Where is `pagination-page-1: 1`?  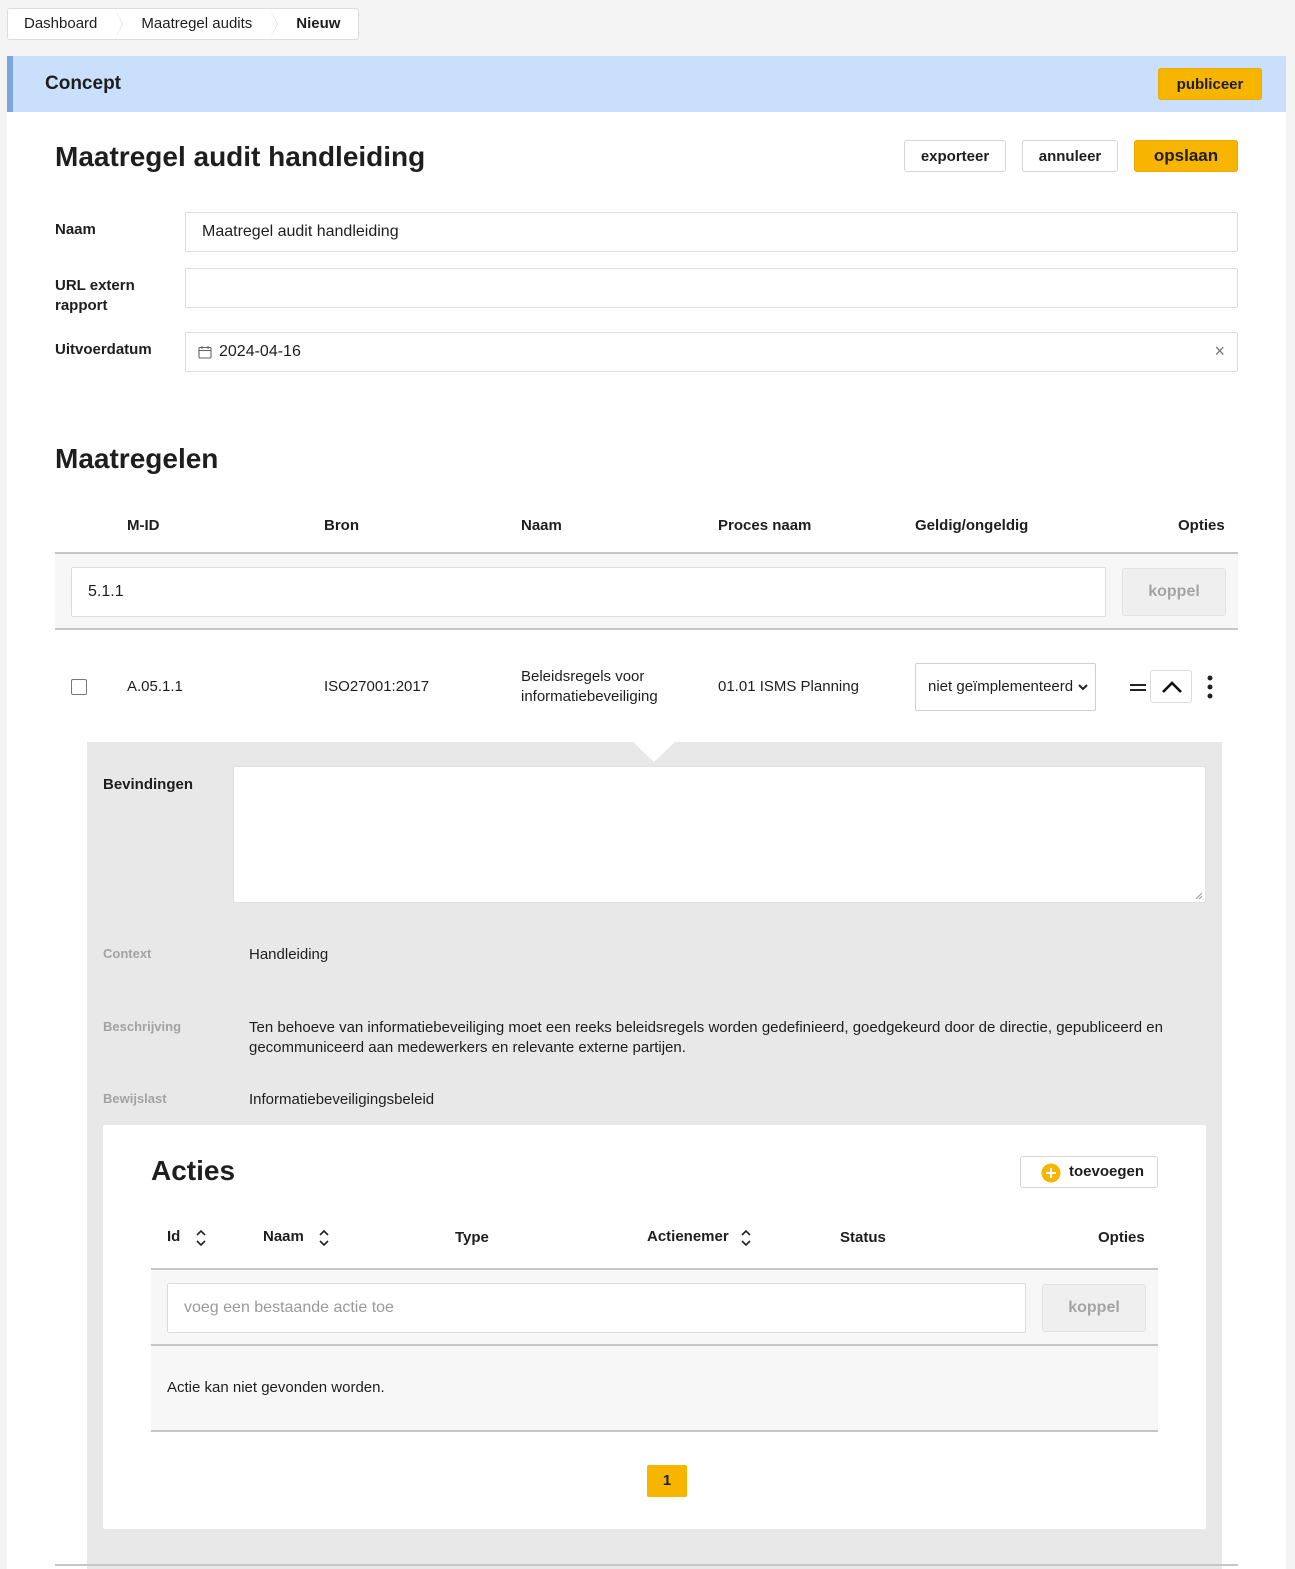 pagination-page-1: 1 is located at coordinates (667, 1481).